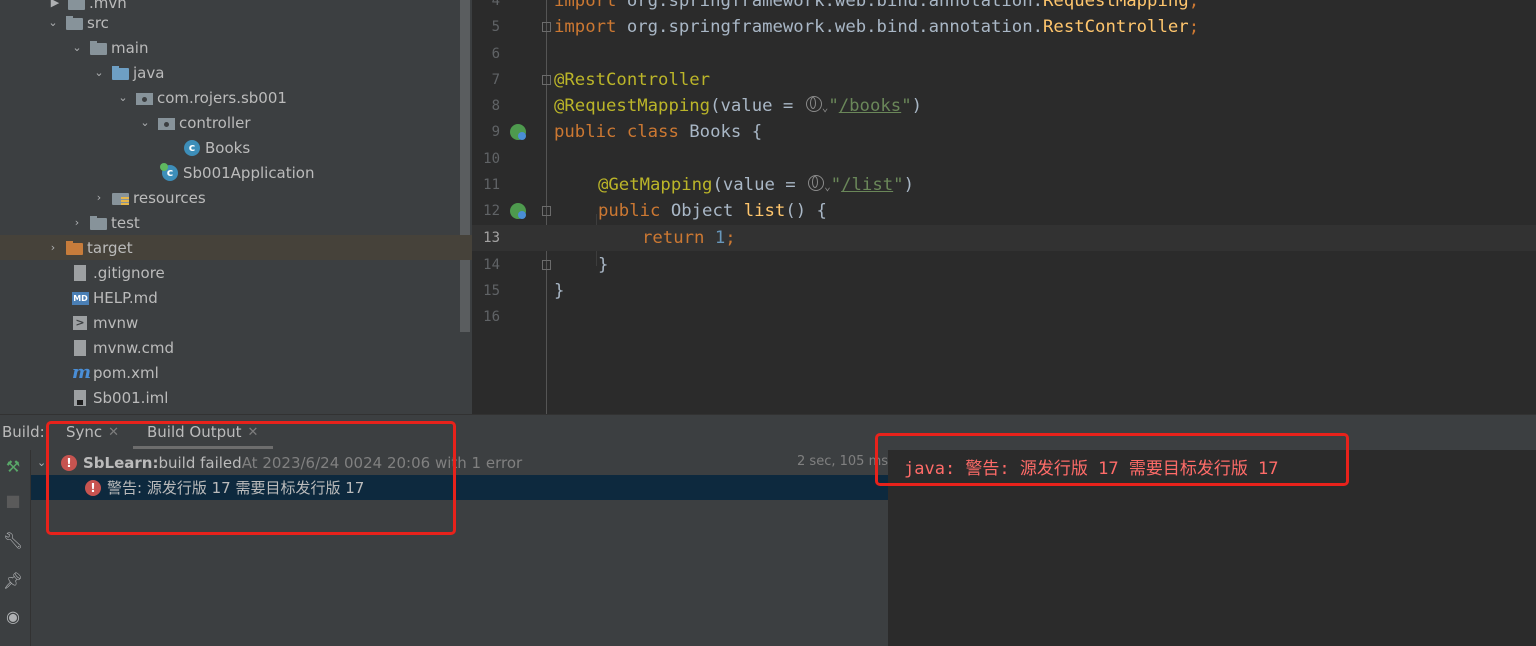 This screenshot has width=1536, height=646. What do you see at coordinates (236, 397) in the screenshot?
I see `tree-item-iml: Sb001.iml` at bounding box center [236, 397].